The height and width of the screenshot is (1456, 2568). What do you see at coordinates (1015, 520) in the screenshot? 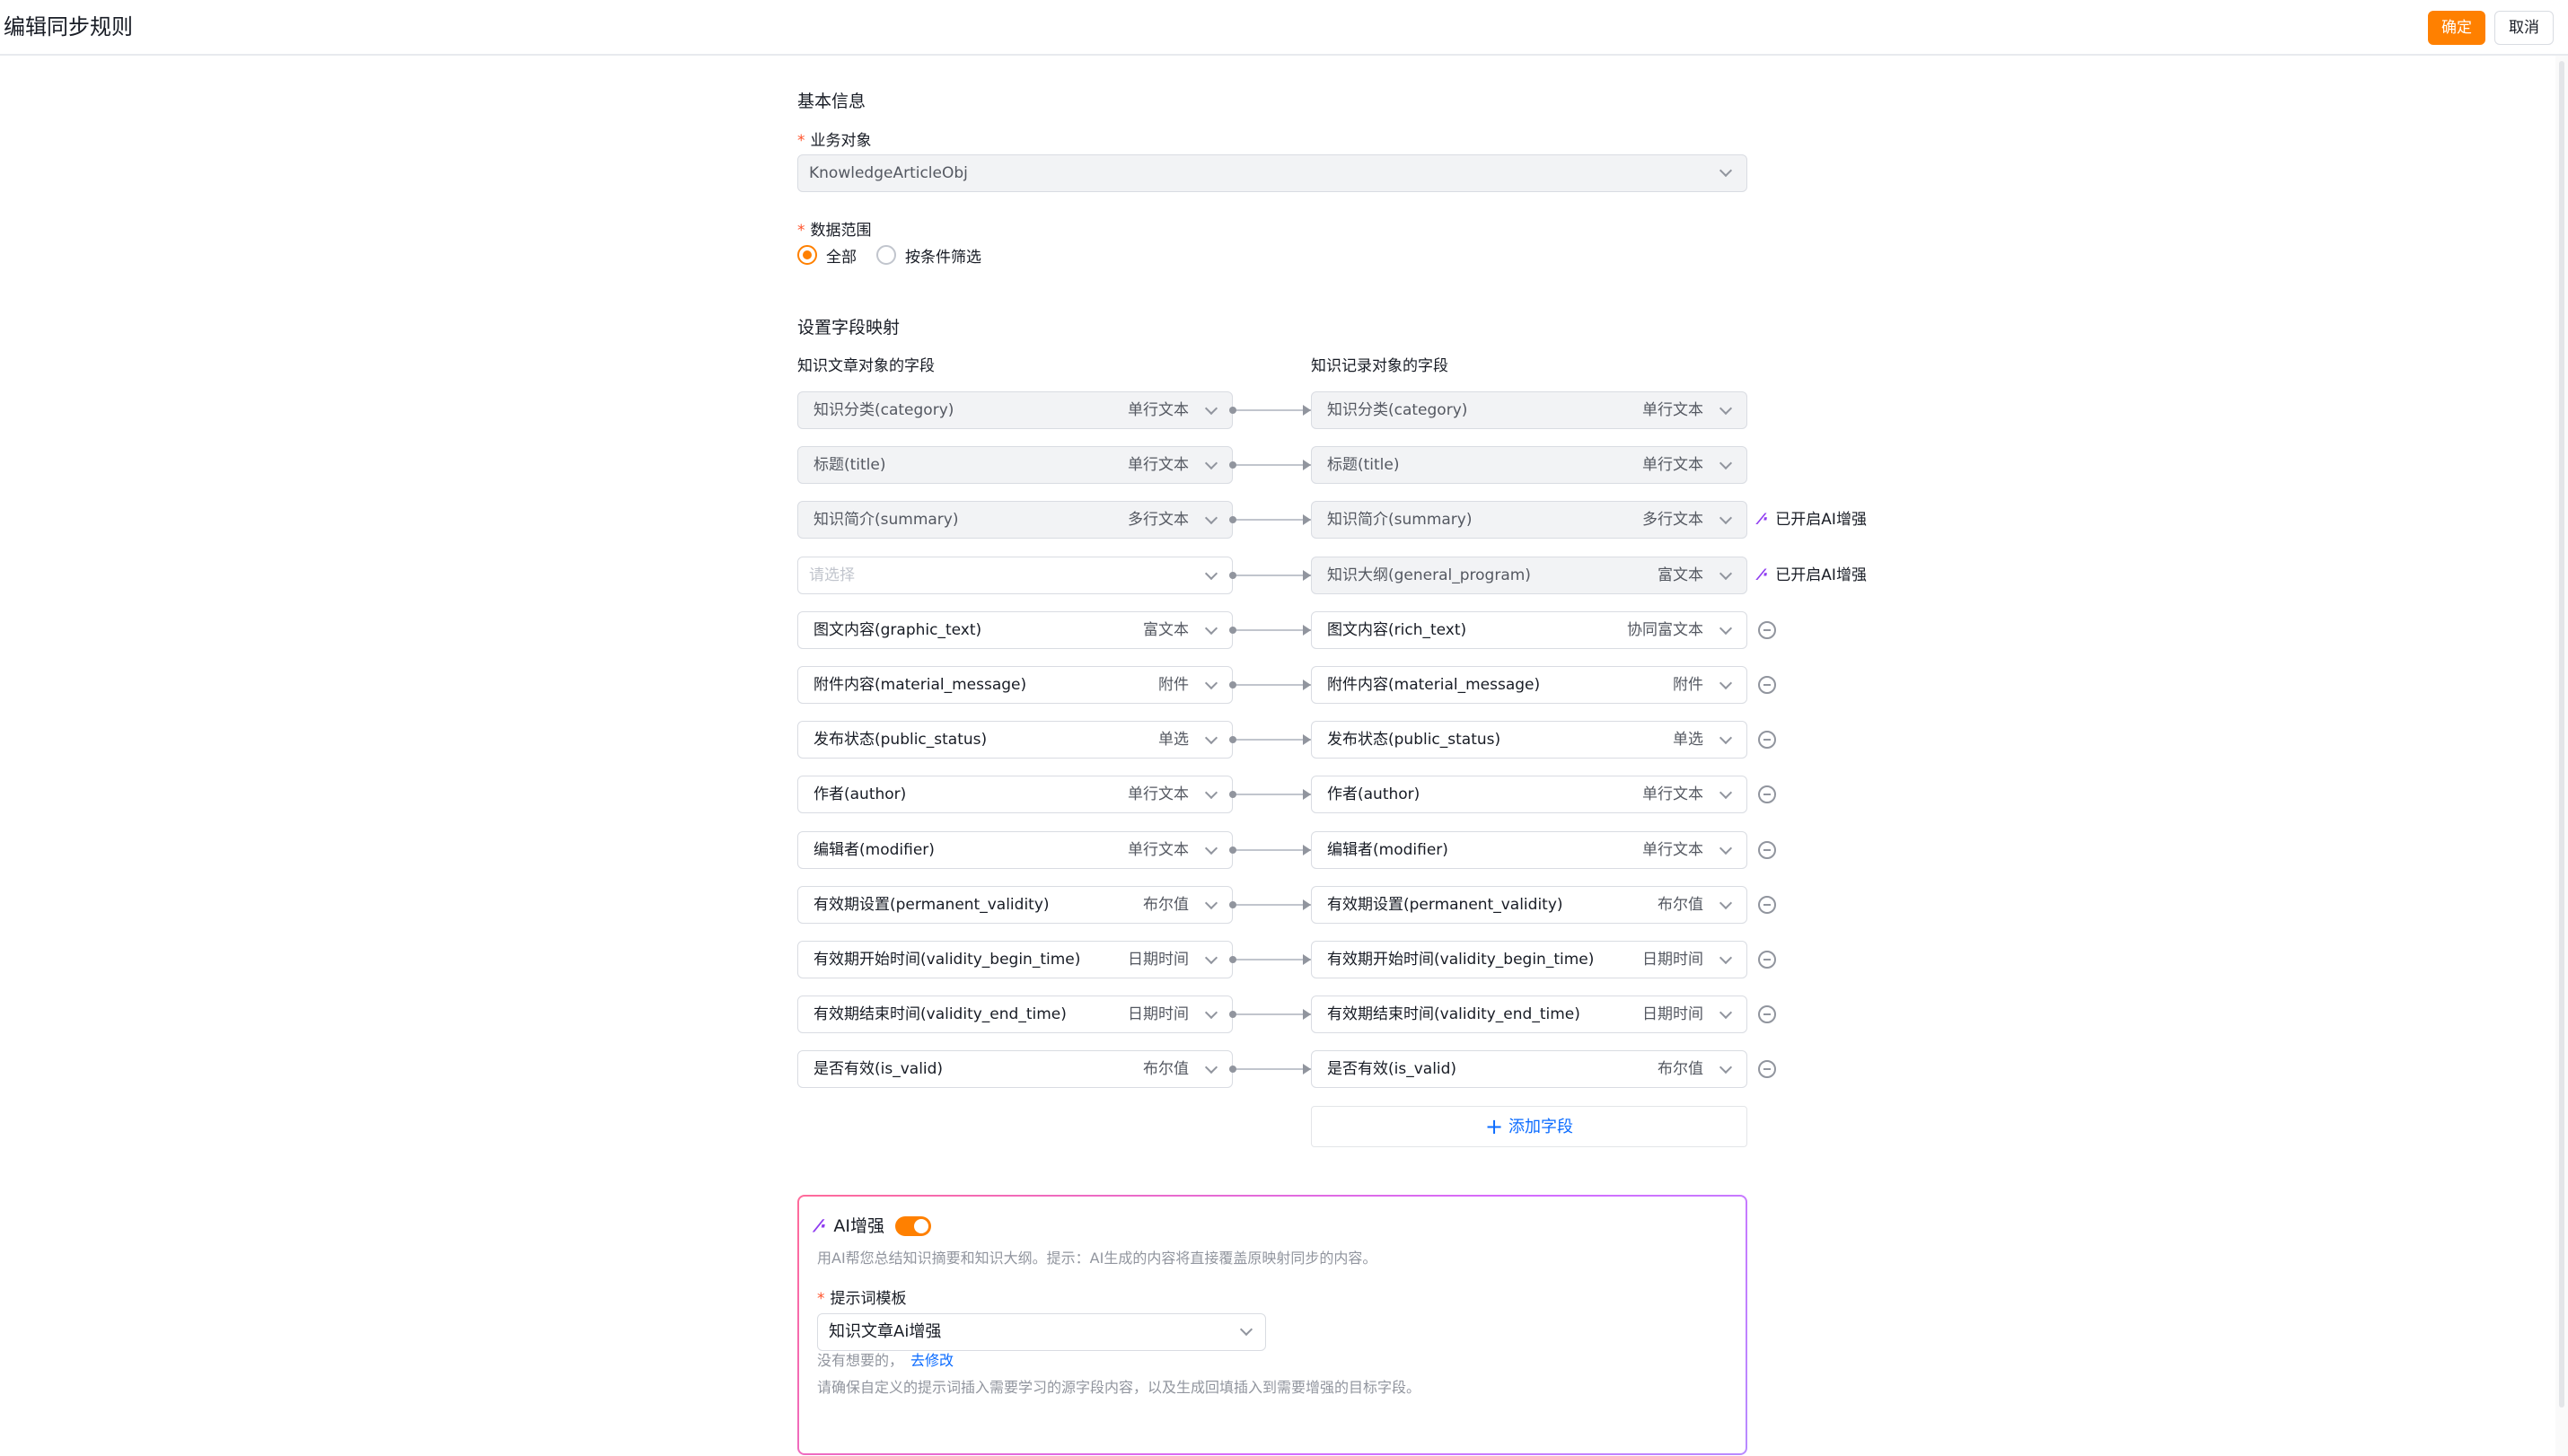
I see `source-field-select: 知识简介(summary) 多行文本` at bounding box center [1015, 520].